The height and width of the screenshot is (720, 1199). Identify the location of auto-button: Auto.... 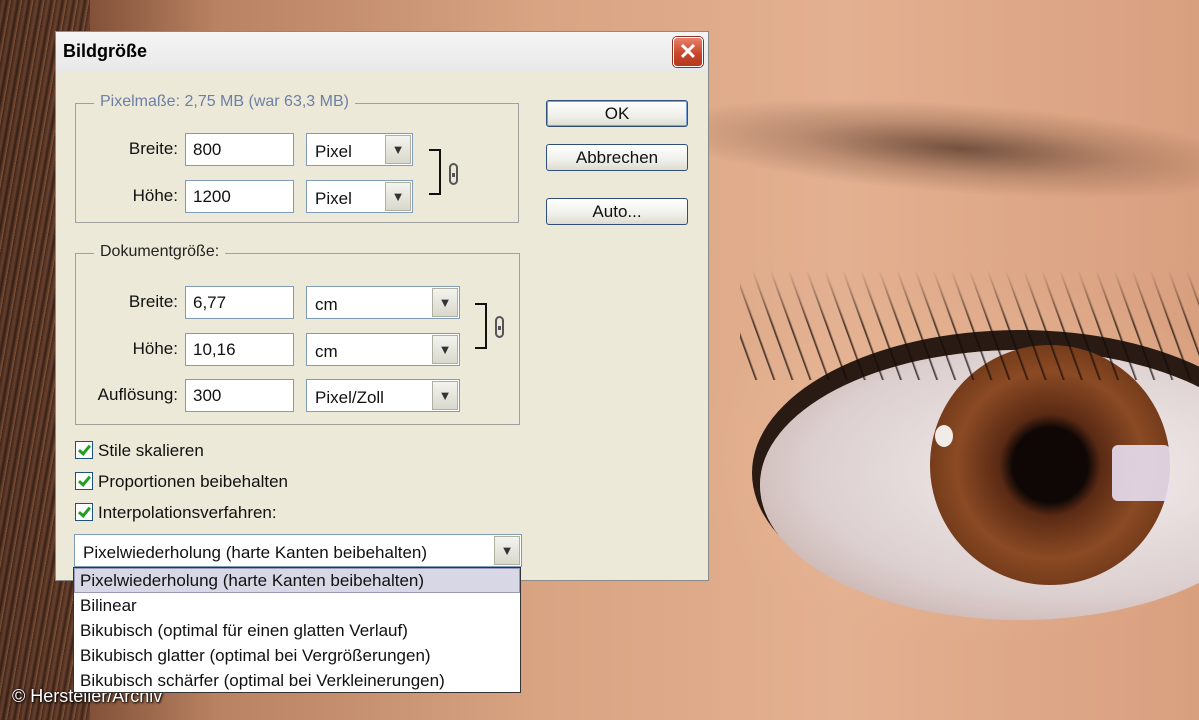
(617, 211).